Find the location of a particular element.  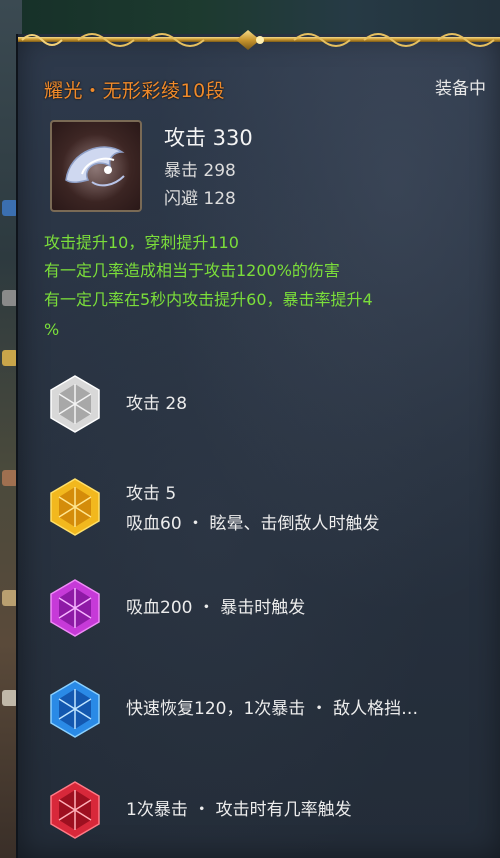

effect-line: 攻击提升10，穿刺提升110 is located at coordinates (141, 242).